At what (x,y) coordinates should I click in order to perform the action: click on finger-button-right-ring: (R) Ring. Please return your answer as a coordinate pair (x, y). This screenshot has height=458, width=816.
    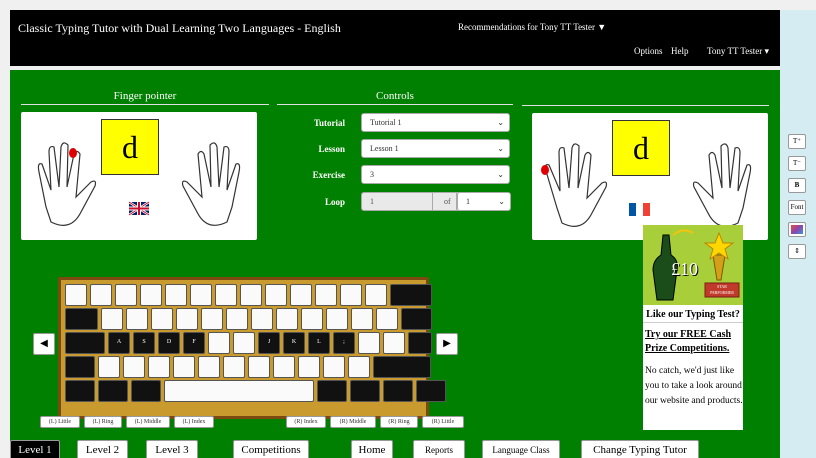
    Looking at the image, I should click on (399, 422).